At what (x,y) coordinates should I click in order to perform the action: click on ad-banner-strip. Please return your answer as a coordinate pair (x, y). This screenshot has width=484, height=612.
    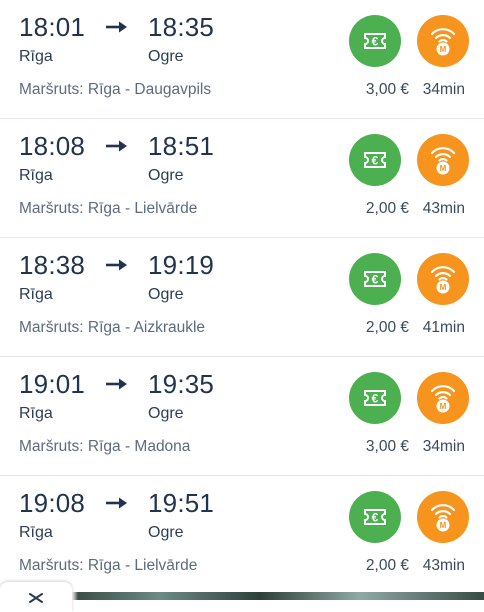
    Looking at the image, I should click on (242, 596).